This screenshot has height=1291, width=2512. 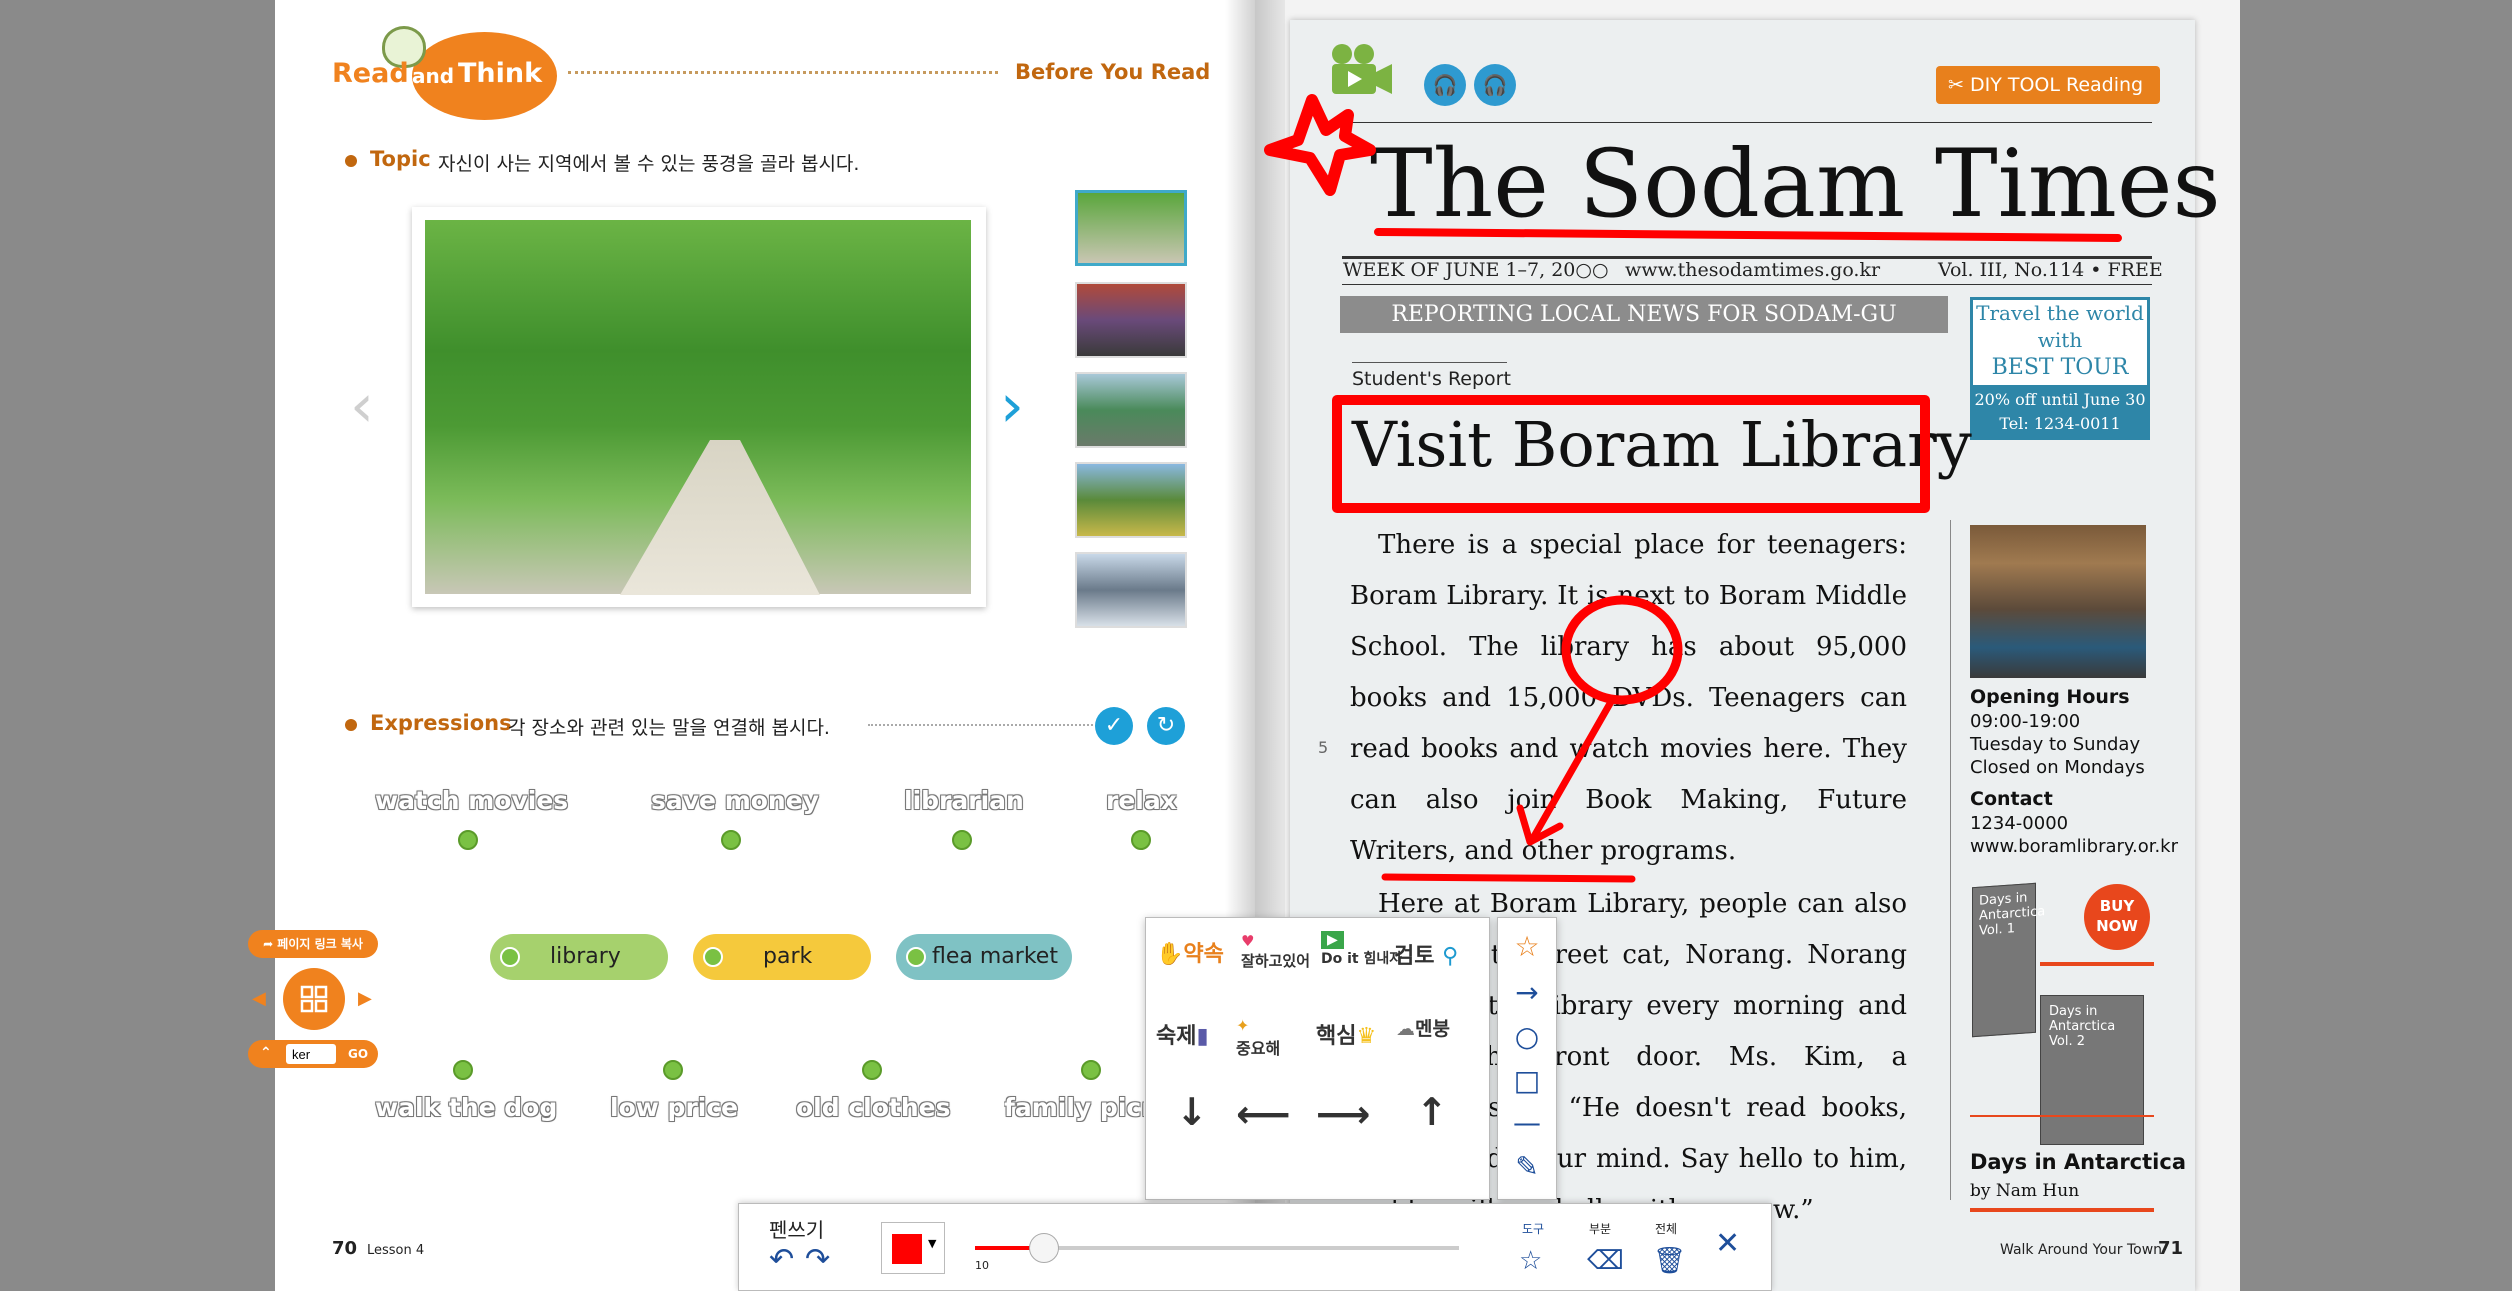 I want to click on title-underline, so click(x=1748, y=235).